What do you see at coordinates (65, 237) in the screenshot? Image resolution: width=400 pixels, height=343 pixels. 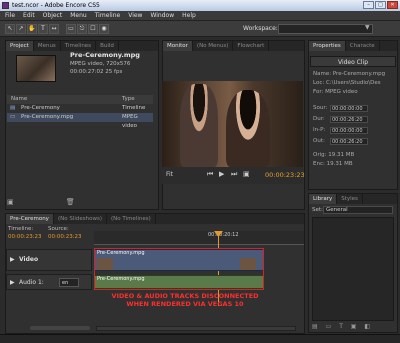 I see `source-timecode: 00:00:23:23` at bounding box center [65, 237].